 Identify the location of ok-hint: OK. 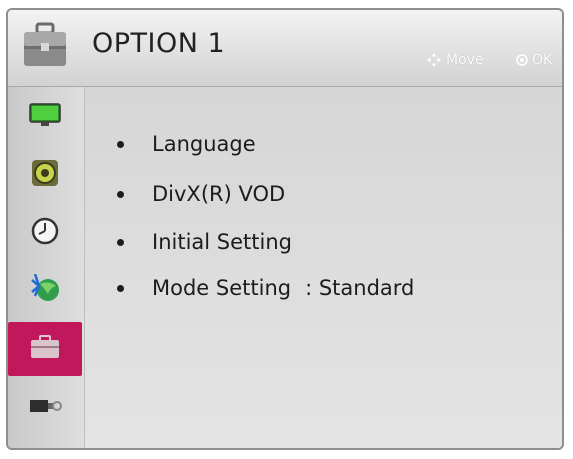
(534, 60).